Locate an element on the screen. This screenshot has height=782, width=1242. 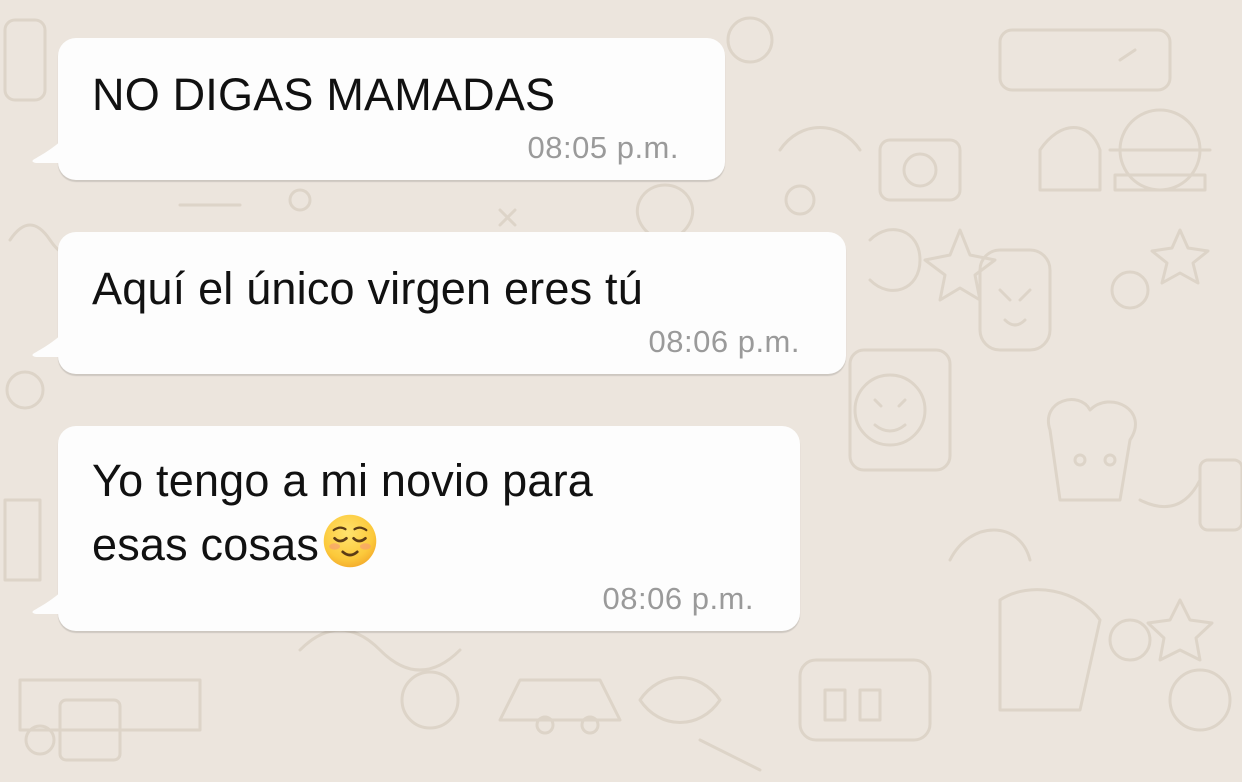
message-text-line: Yo tengo a mi novio para is located at coordinates (342, 480).